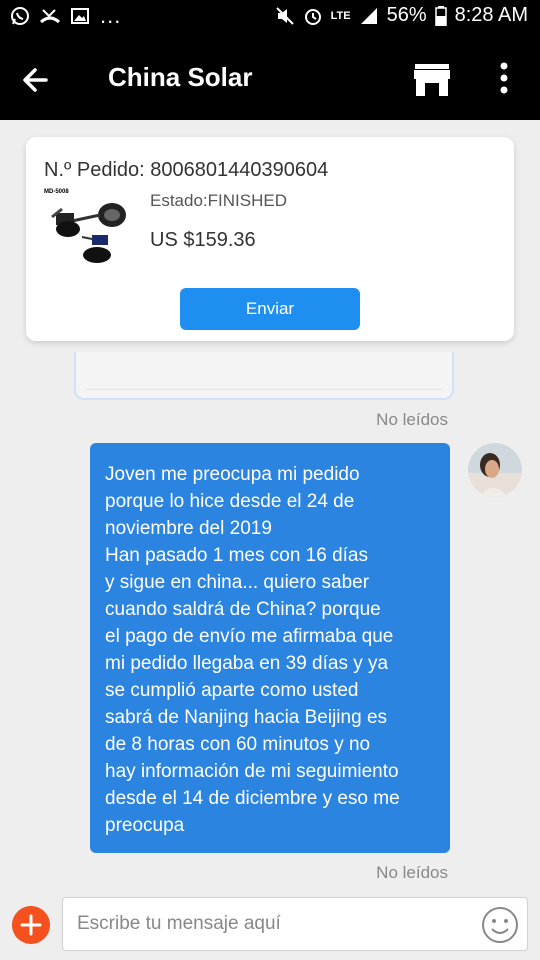 This screenshot has height=960, width=540. What do you see at coordinates (340, 15) in the screenshot?
I see `network-type: LTE` at bounding box center [340, 15].